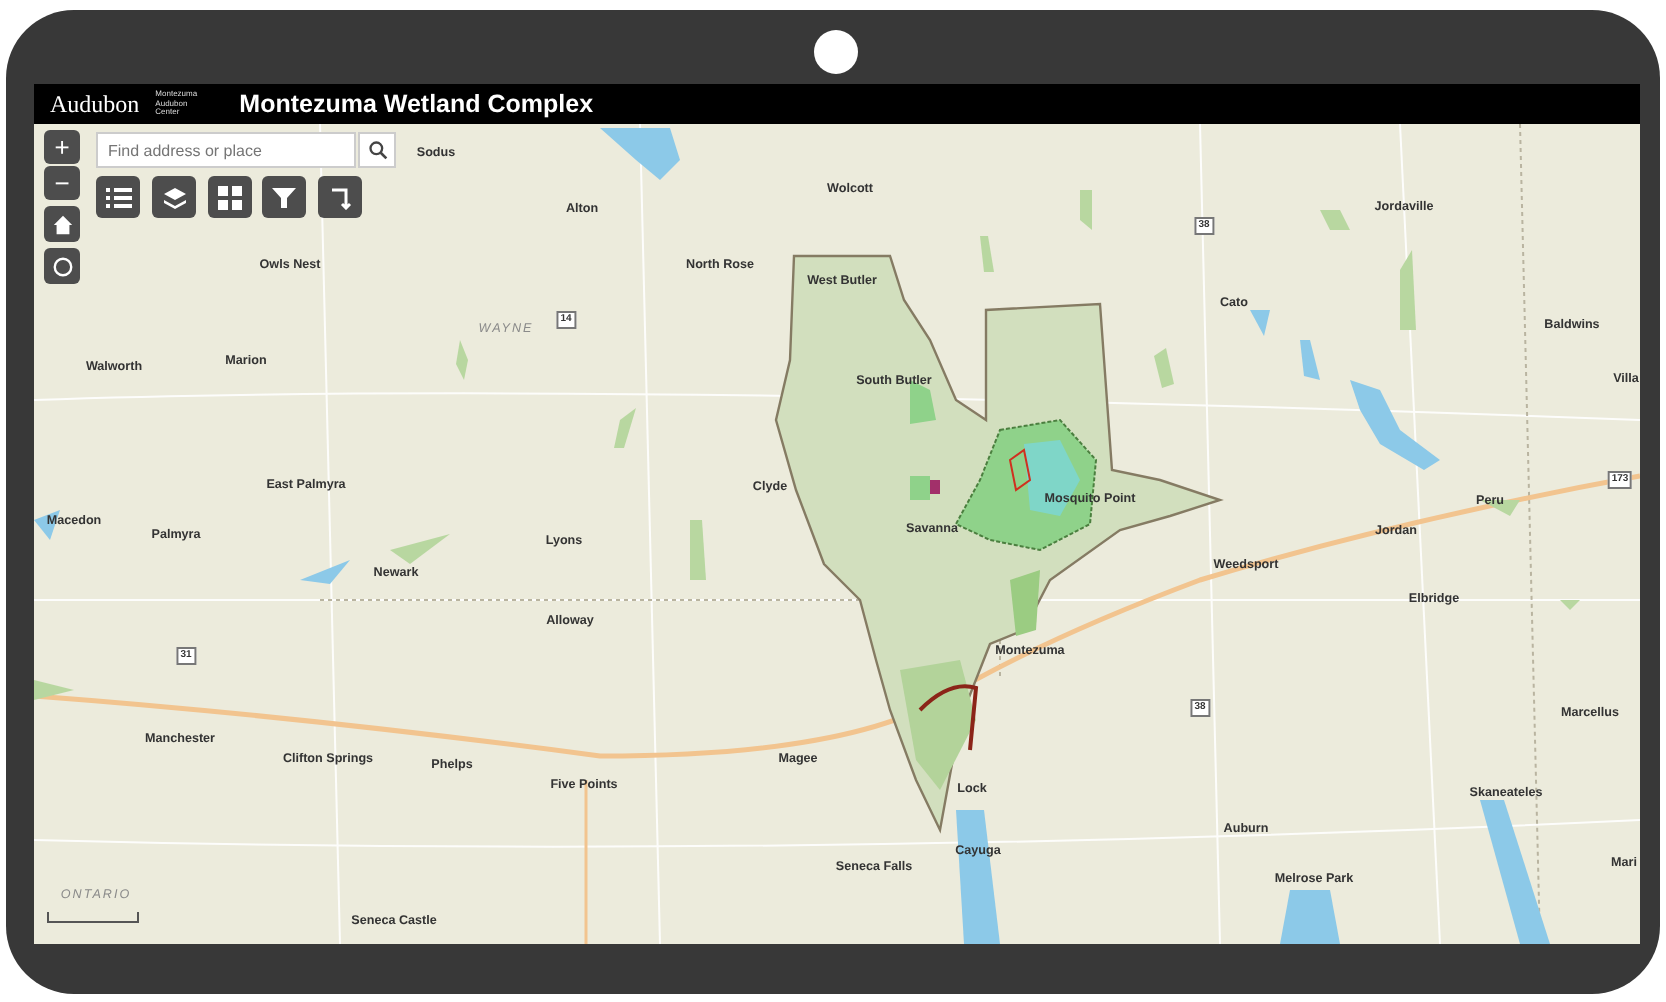  I want to click on search-icon, so click(377, 150).